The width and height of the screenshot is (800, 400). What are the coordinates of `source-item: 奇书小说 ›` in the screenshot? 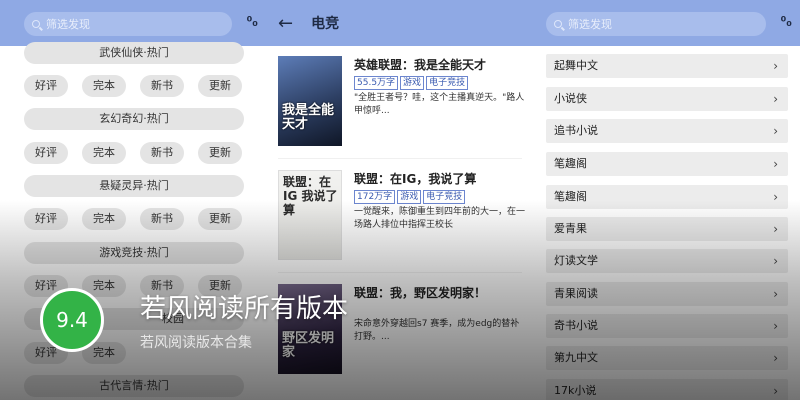 It's located at (667, 326).